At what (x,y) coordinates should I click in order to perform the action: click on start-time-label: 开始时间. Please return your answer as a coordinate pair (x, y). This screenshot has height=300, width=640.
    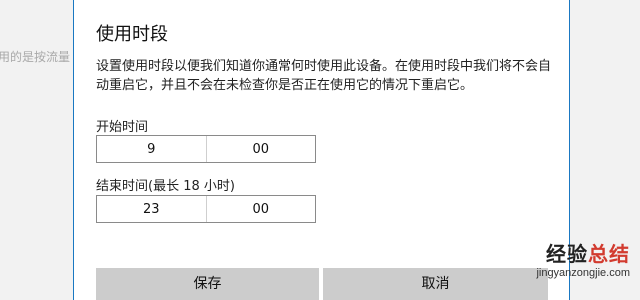
    Looking at the image, I should click on (122, 127).